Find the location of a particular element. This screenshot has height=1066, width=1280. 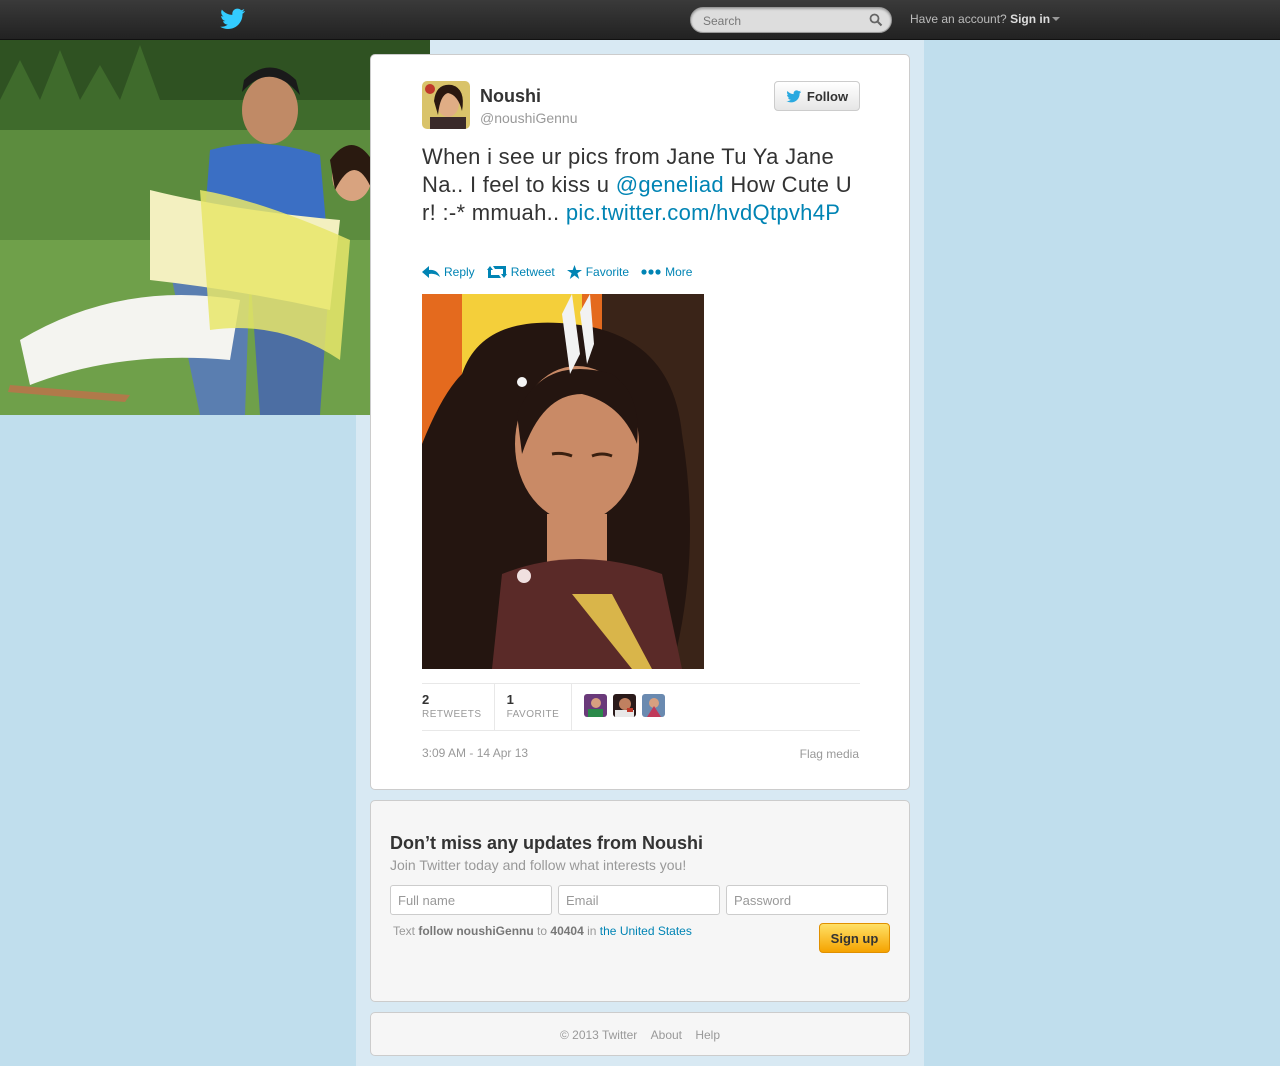

more-dots-icon is located at coordinates (651, 272).